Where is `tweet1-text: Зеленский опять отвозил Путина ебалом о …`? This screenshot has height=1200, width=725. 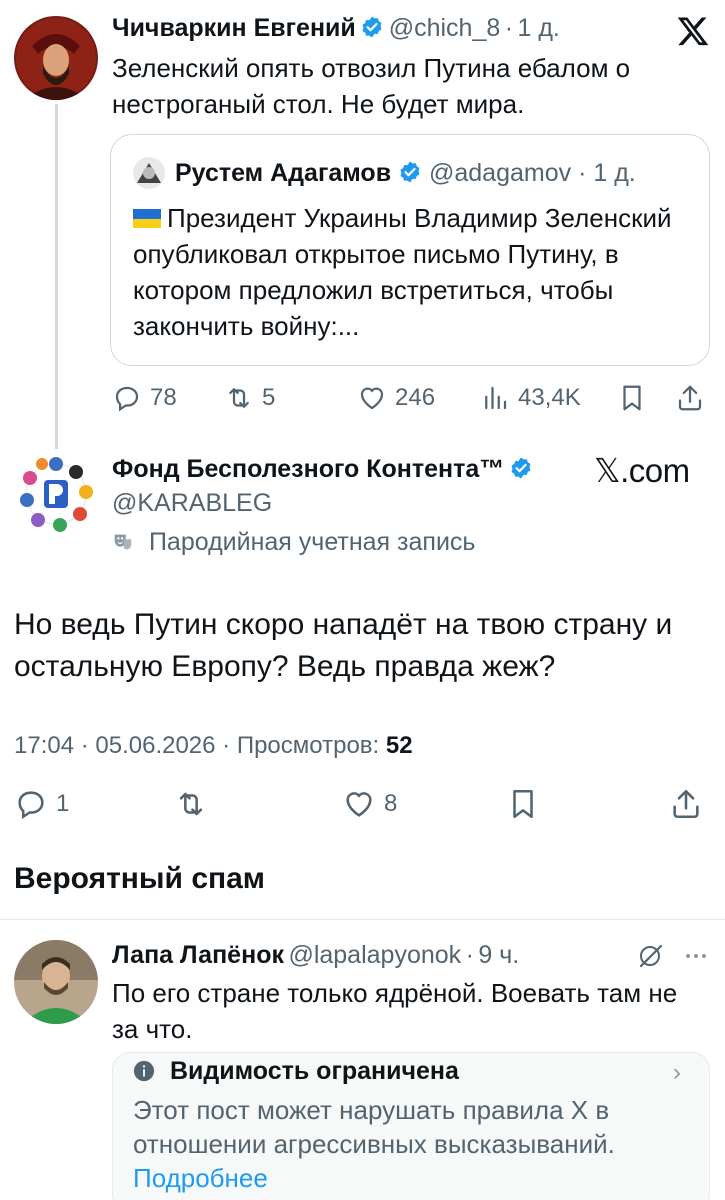
tweet1-text: Зеленский опять отвозил Путина ебалом о … is located at coordinates (371, 86).